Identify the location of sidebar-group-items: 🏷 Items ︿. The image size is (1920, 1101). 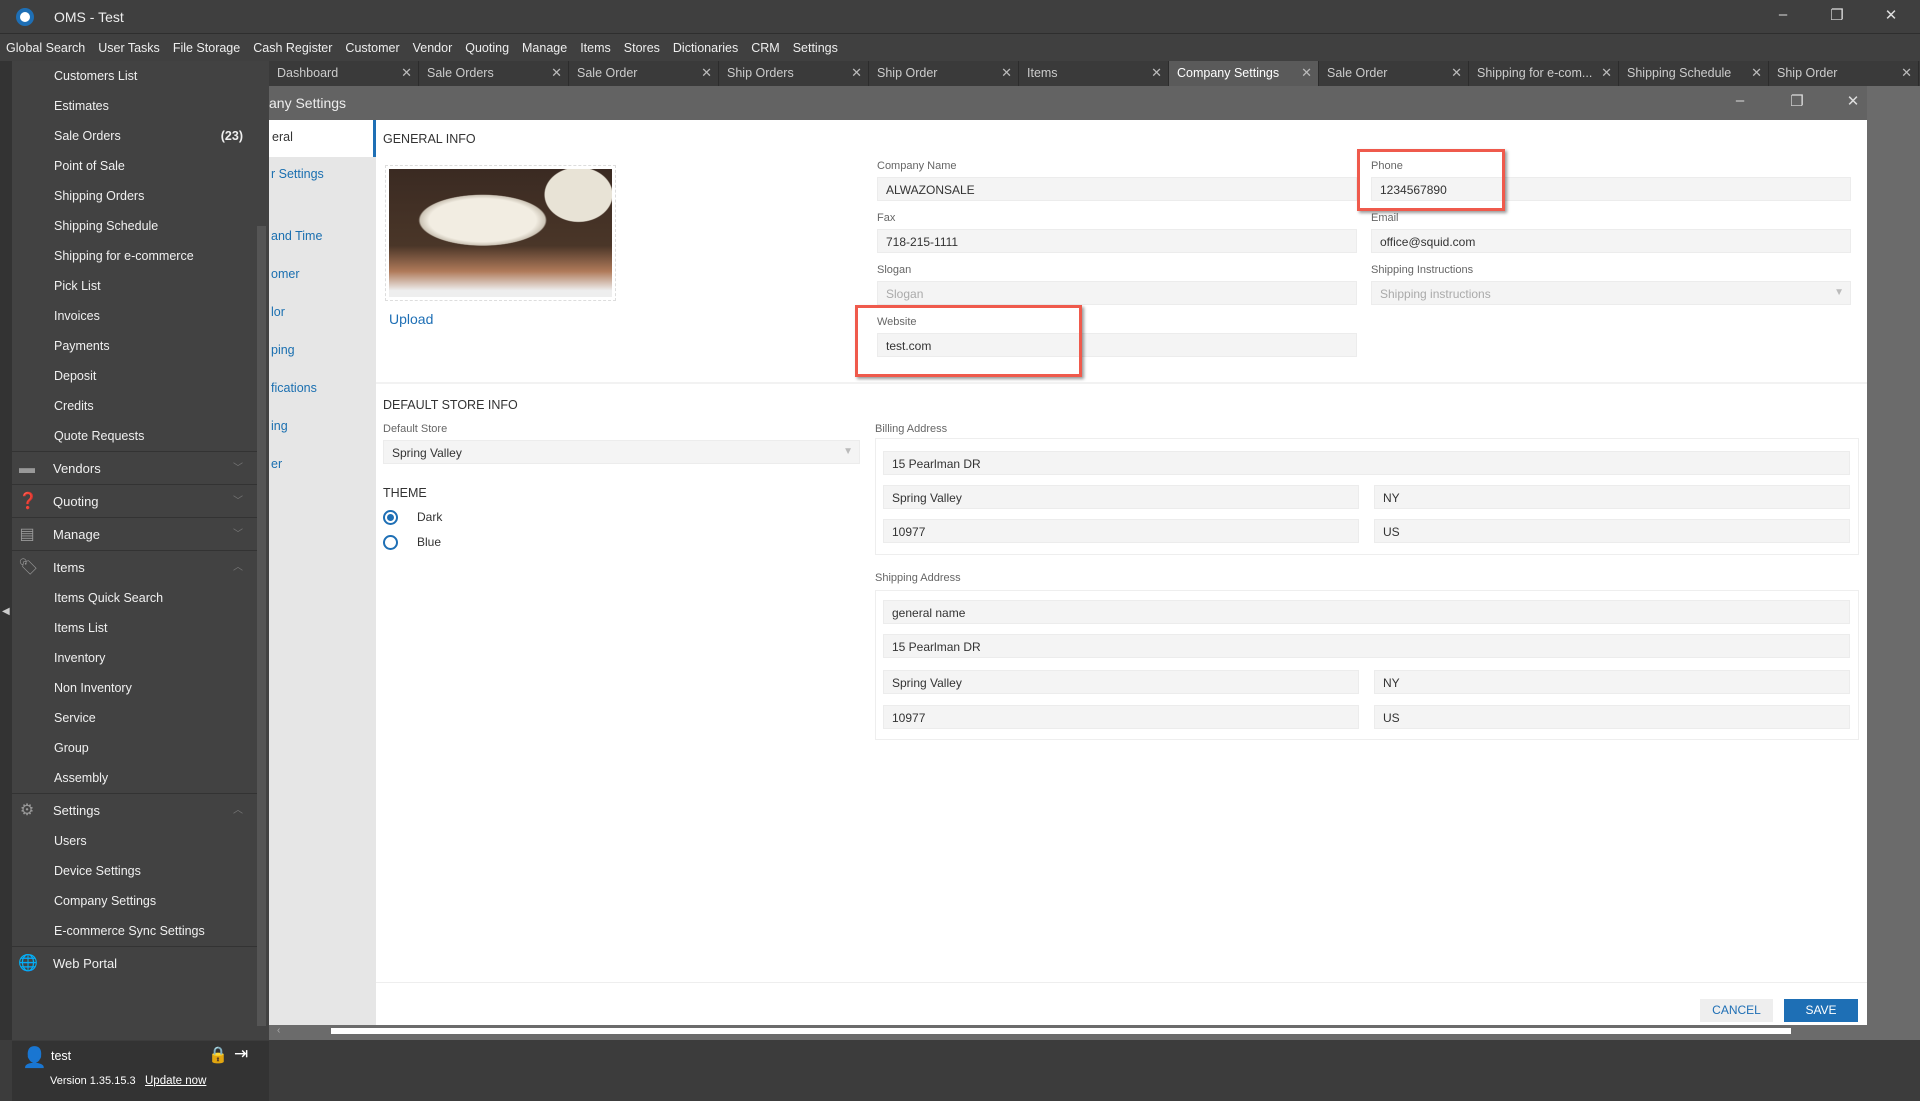
(134, 566).